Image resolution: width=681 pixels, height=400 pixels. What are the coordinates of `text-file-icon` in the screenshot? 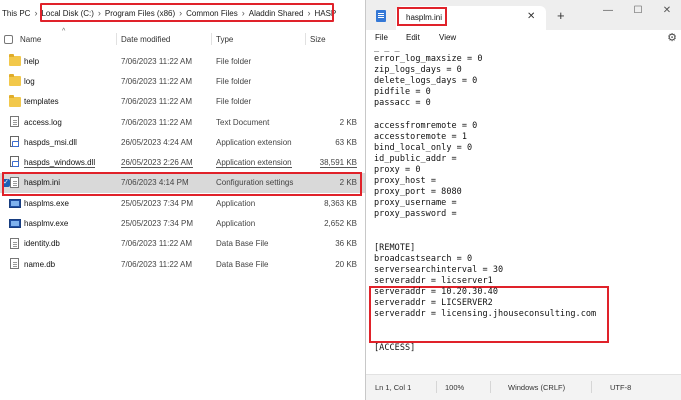 It's located at (14, 121).